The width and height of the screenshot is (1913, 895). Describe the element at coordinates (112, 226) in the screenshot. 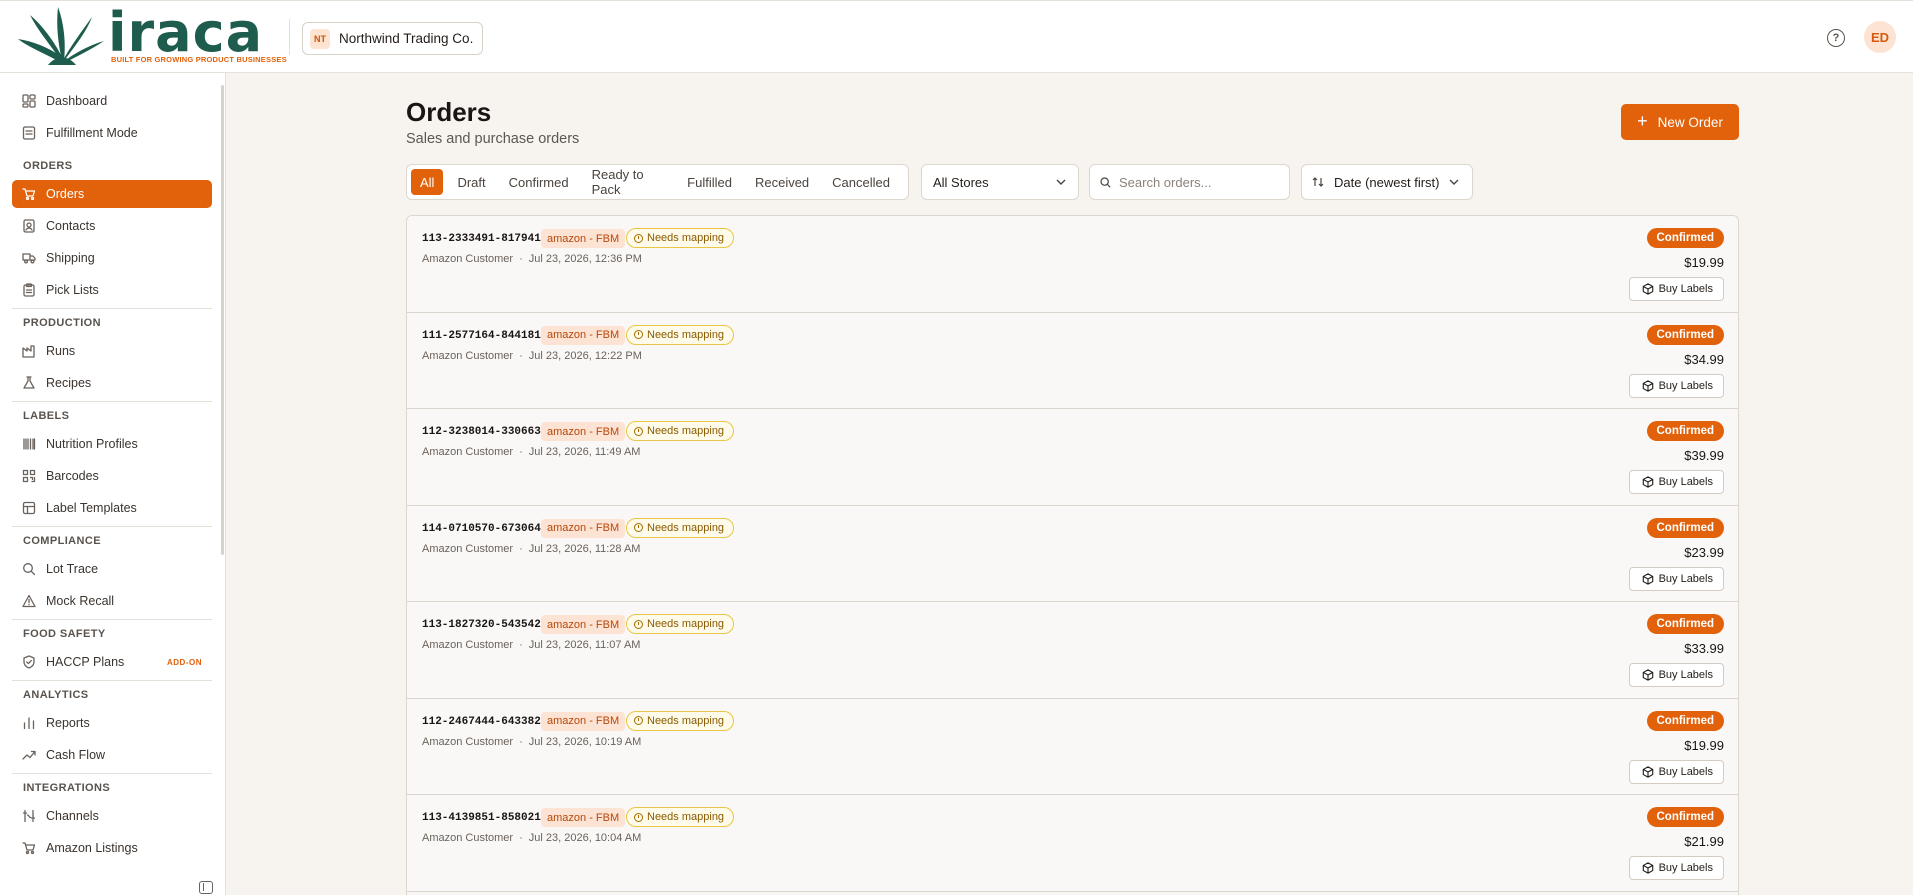

I see `sidebar-item-contacts: Contacts` at that location.